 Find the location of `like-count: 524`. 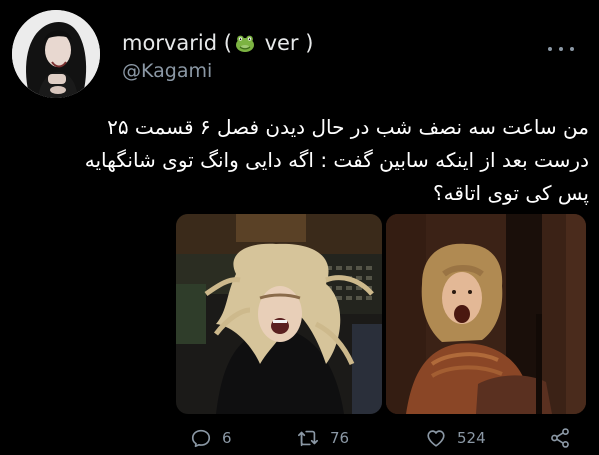

like-count: 524 is located at coordinates (471, 438).